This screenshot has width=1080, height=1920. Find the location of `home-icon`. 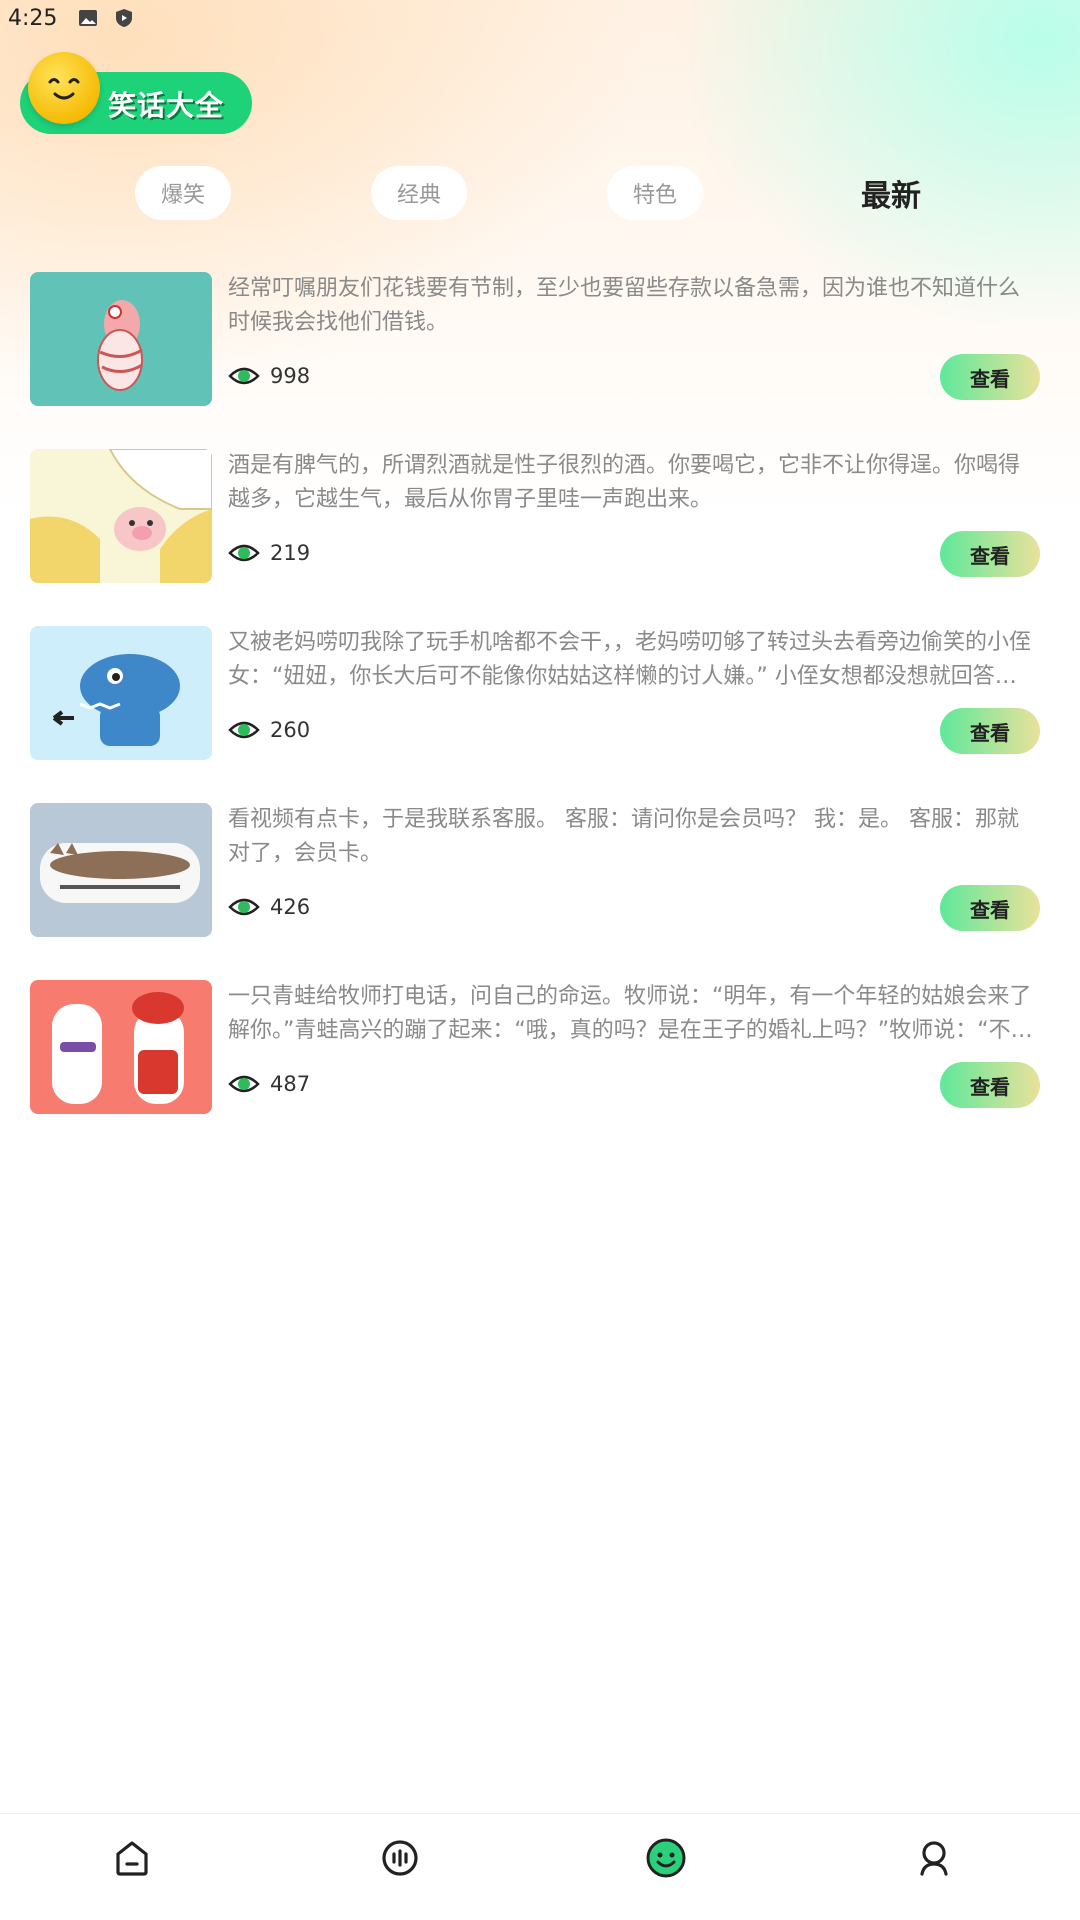

home-icon is located at coordinates (132, 1858).